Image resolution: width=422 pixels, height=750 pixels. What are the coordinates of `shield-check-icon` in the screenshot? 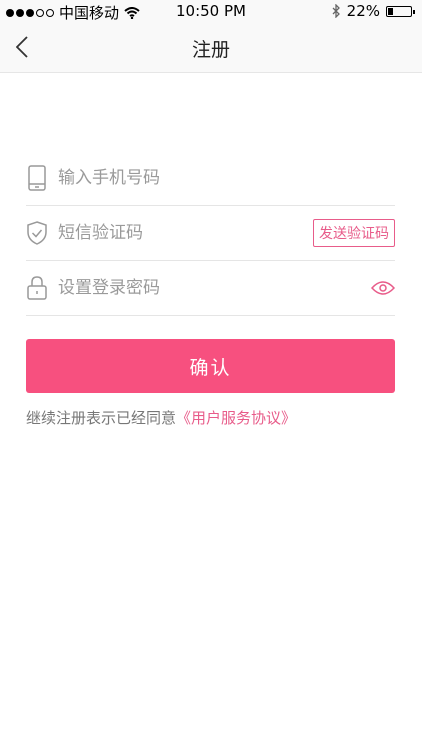 It's located at (37, 233).